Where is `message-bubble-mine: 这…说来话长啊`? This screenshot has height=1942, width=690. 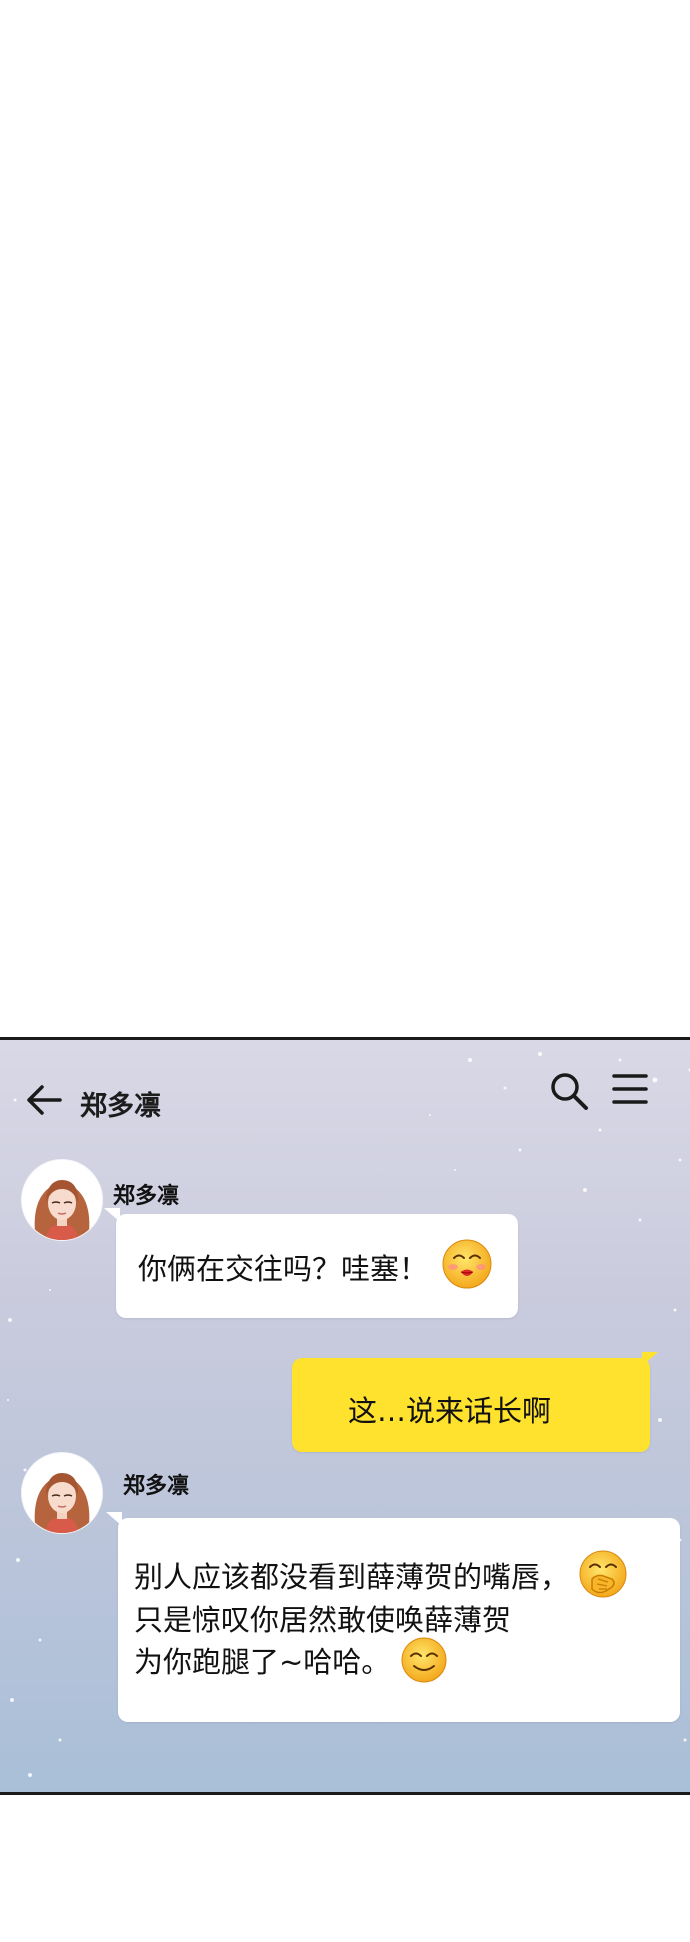
message-bubble-mine: 这…说来话长啊 is located at coordinates (471, 1405).